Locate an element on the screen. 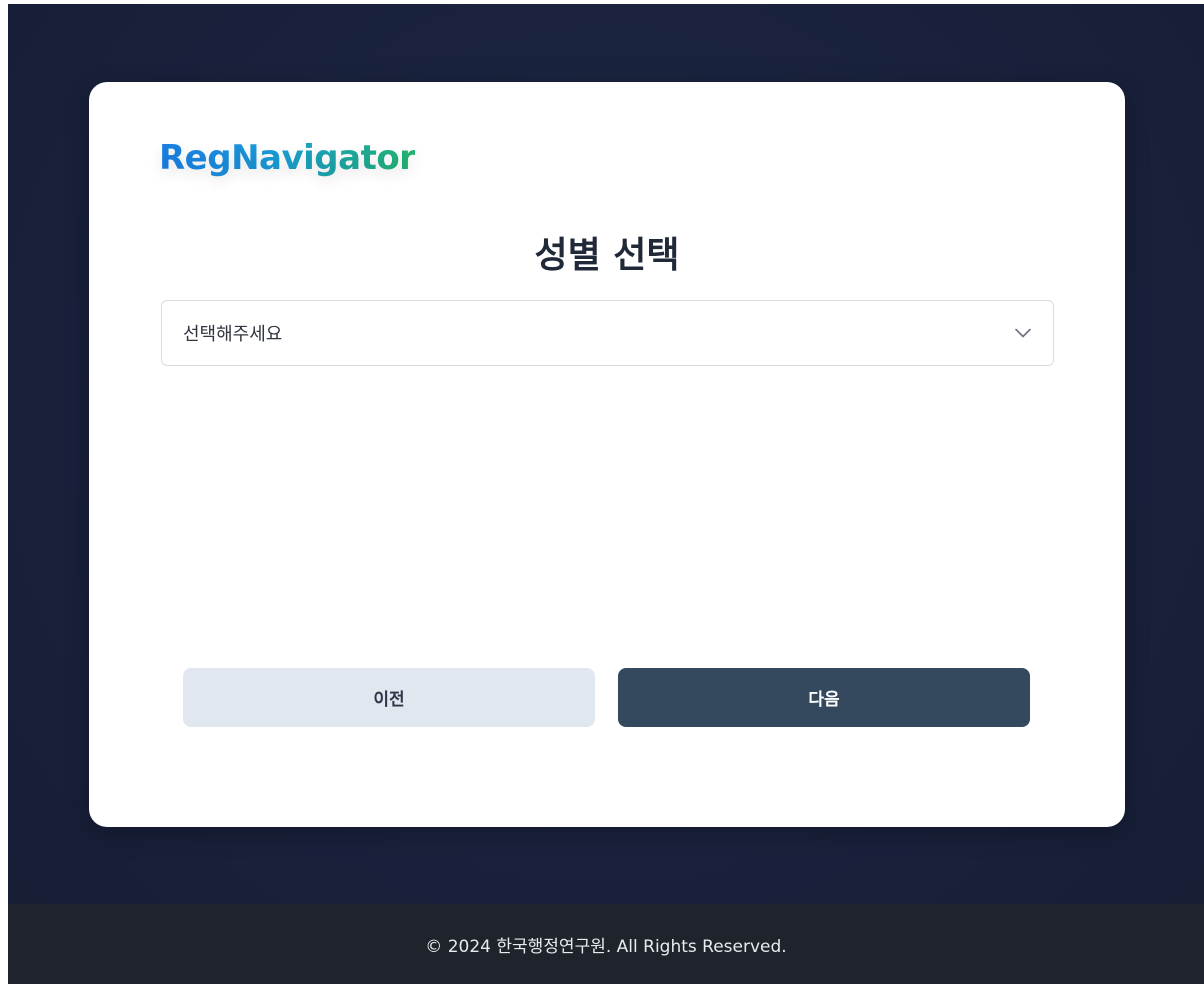 The image size is (1204, 984). gender-select-value: 선택해주세요 is located at coordinates (233, 334).